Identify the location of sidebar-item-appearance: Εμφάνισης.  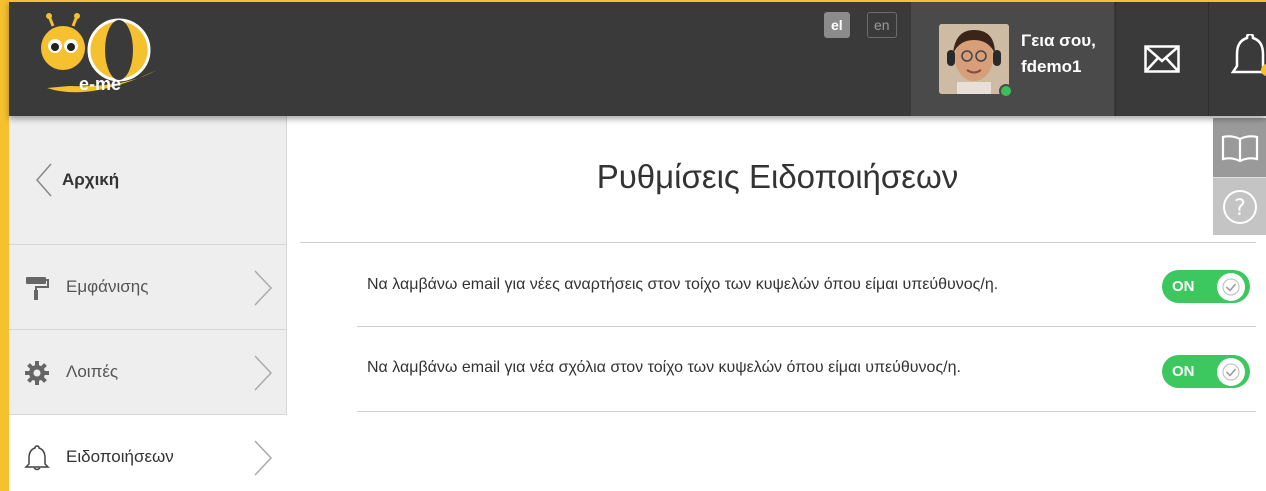
(148, 286).